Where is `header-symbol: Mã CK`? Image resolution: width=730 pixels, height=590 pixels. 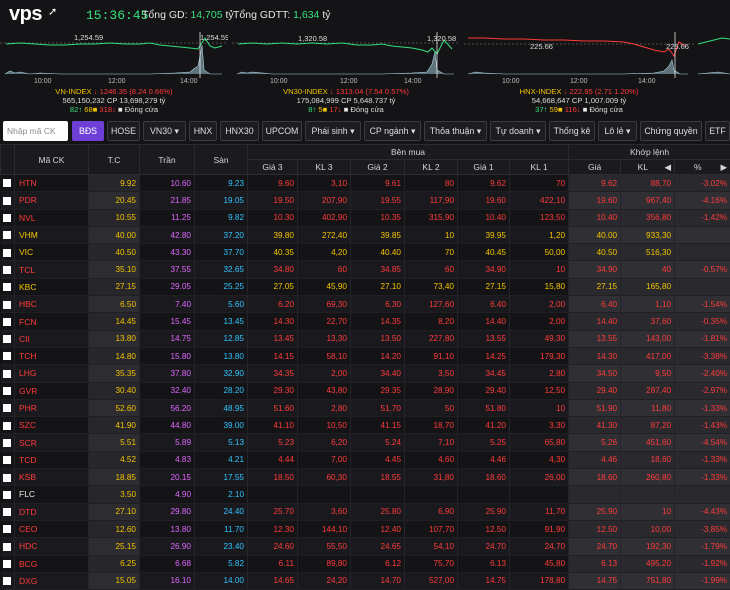
header-symbol: Mã CK is located at coordinates (52, 160).